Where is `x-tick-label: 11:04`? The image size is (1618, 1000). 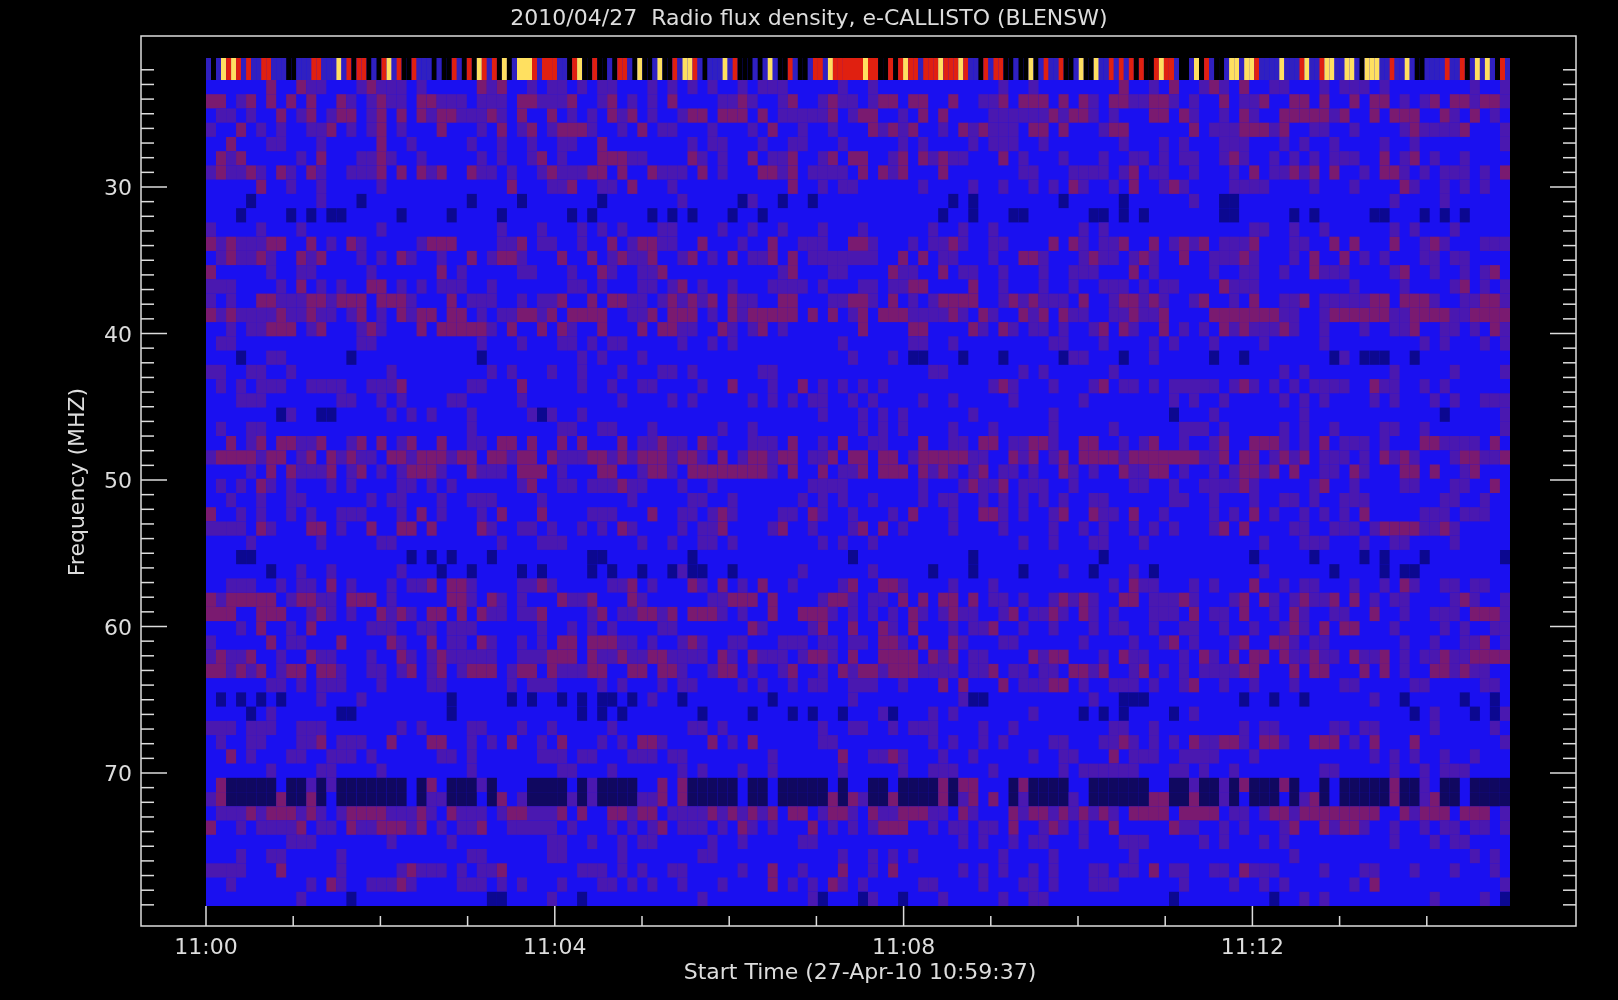
x-tick-label: 11:04 is located at coordinates (555, 946).